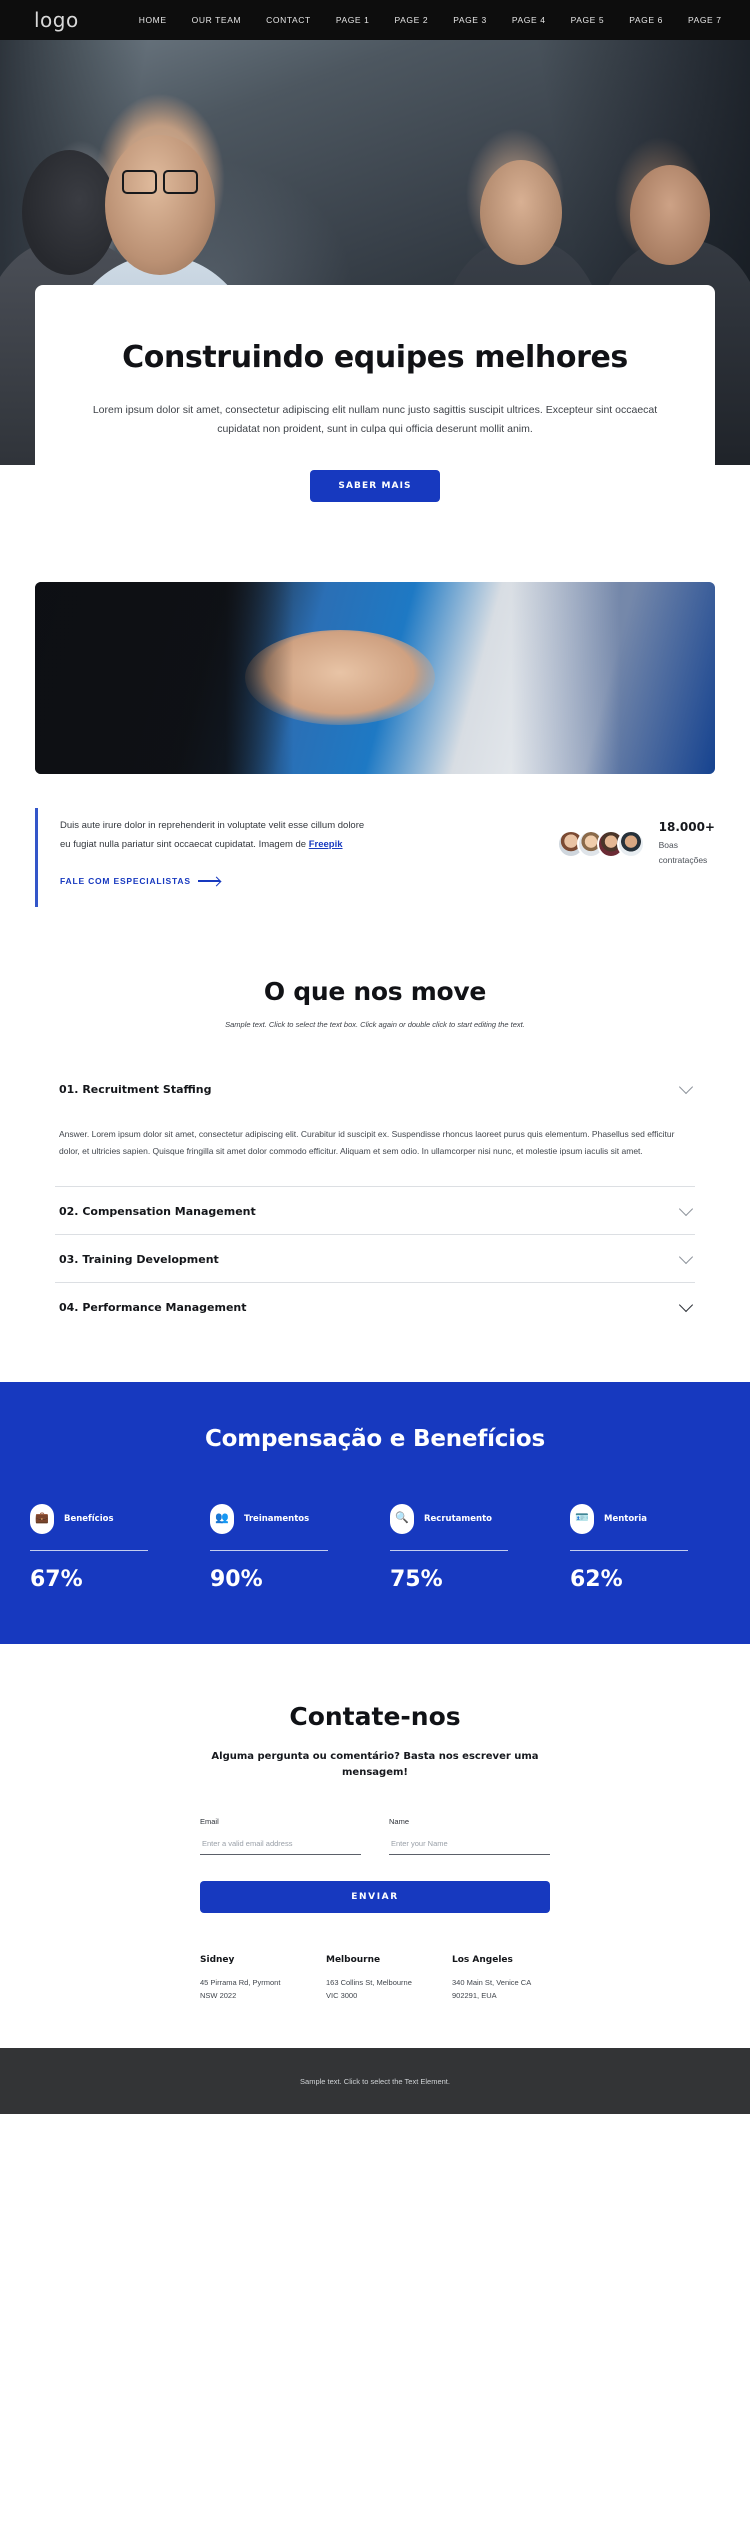 The image size is (750, 2525). Describe the element at coordinates (288, 20) in the screenshot. I see `nav-item-contact: CONTACT` at that location.